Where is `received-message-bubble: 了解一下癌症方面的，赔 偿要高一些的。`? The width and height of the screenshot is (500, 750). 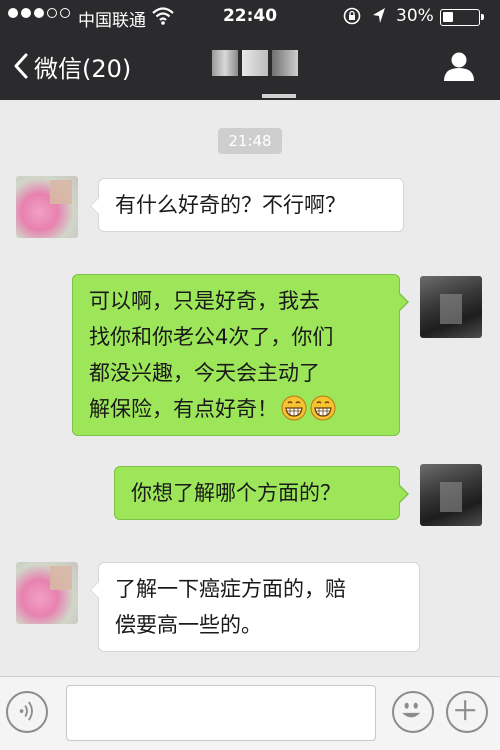 received-message-bubble: 了解一下癌症方面的，赔 偿要高一些的。 is located at coordinates (255, 607).